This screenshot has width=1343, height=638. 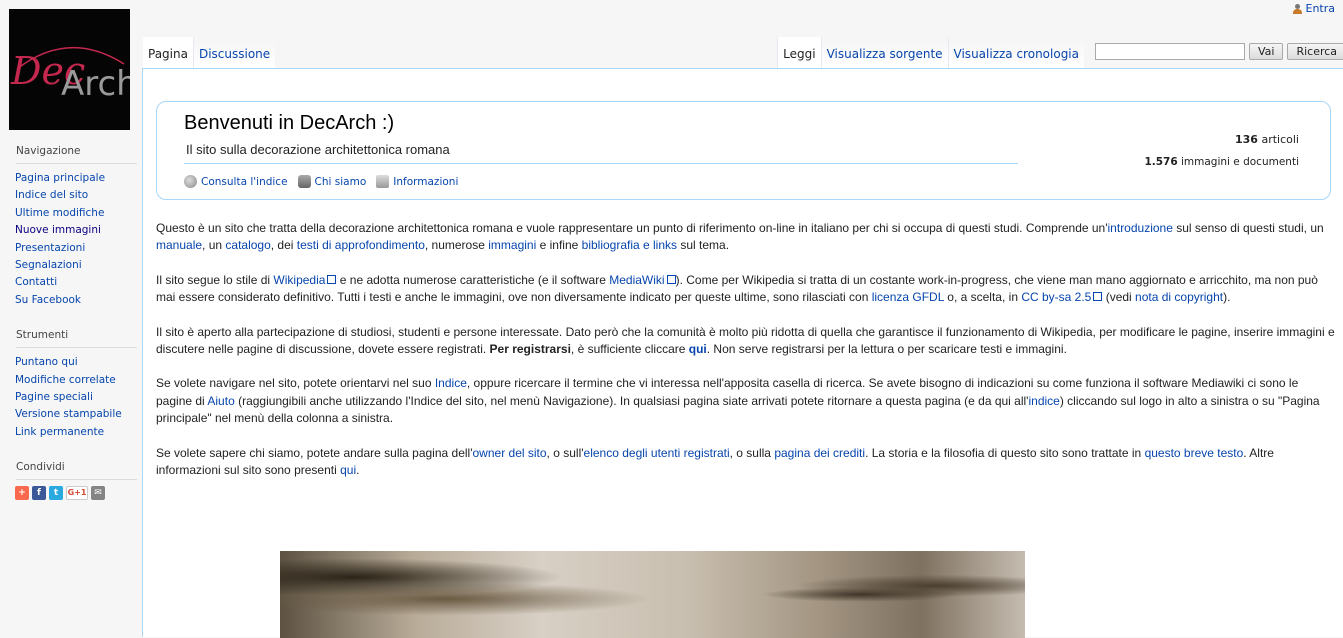 I want to click on link-images: immagini, so click(x=512, y=245).